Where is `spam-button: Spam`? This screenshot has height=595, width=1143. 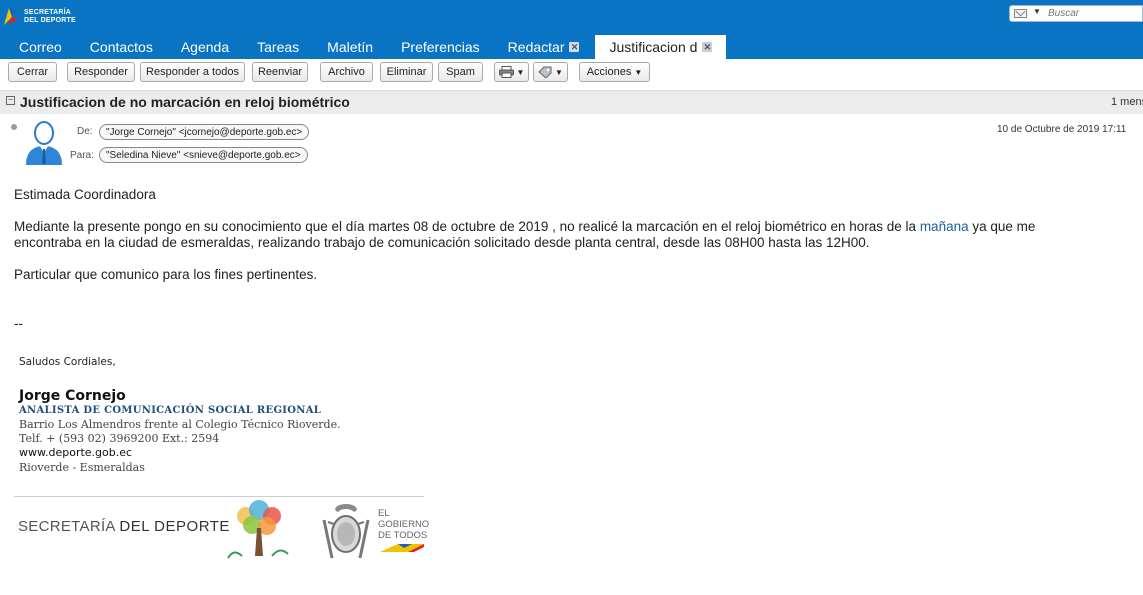 spam-button: Spam is located at coordinates (460, 72).